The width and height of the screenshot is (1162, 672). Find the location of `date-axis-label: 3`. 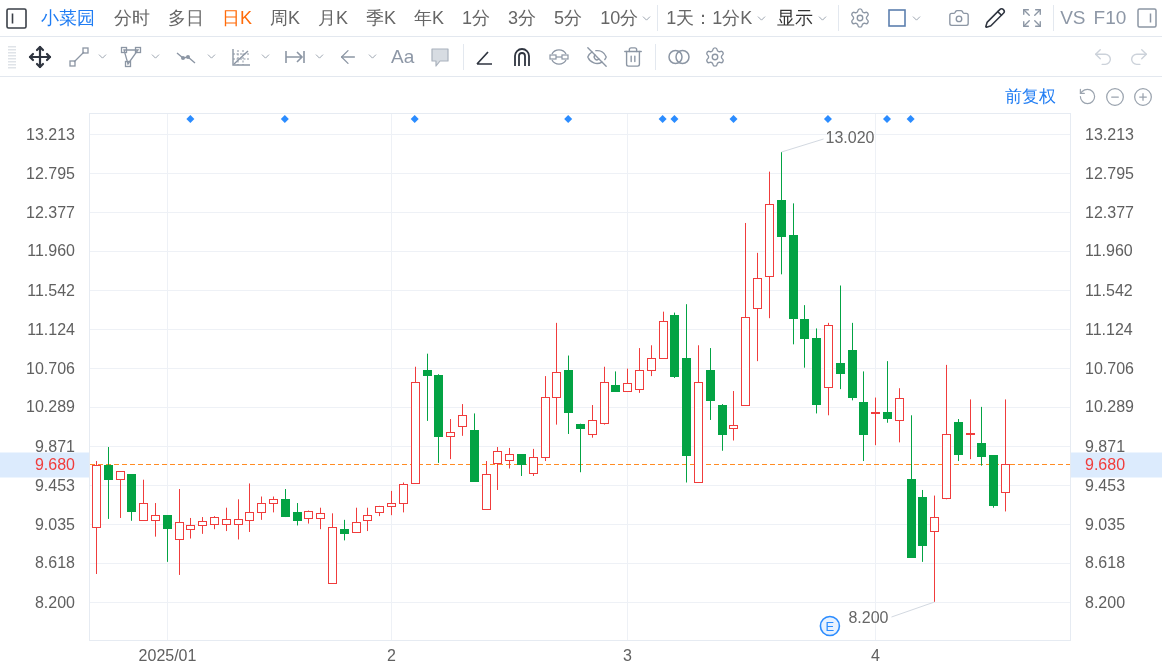

date-axis-label: 3 is located at coordinates (627, 655).